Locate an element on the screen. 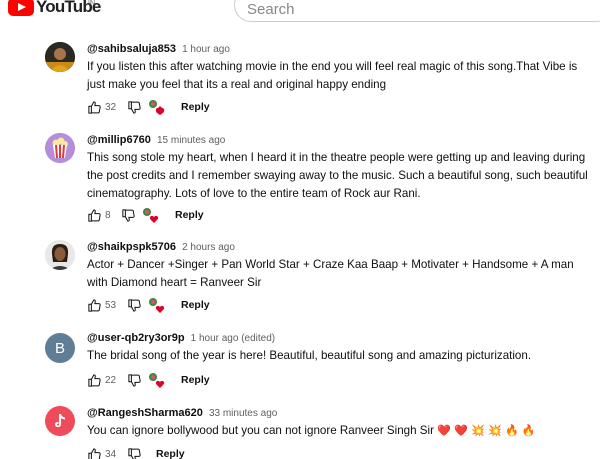 The image size is (600, 459). like-count: 34 is located at coordinates (111, 453).